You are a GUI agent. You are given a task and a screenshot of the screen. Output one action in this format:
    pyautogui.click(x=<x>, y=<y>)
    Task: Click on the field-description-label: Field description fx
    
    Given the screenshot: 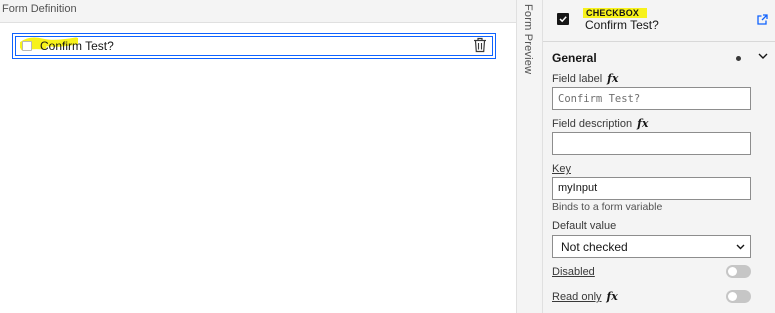 What is the action you would take?
    pyautogui.click(x=600, y=123)
    